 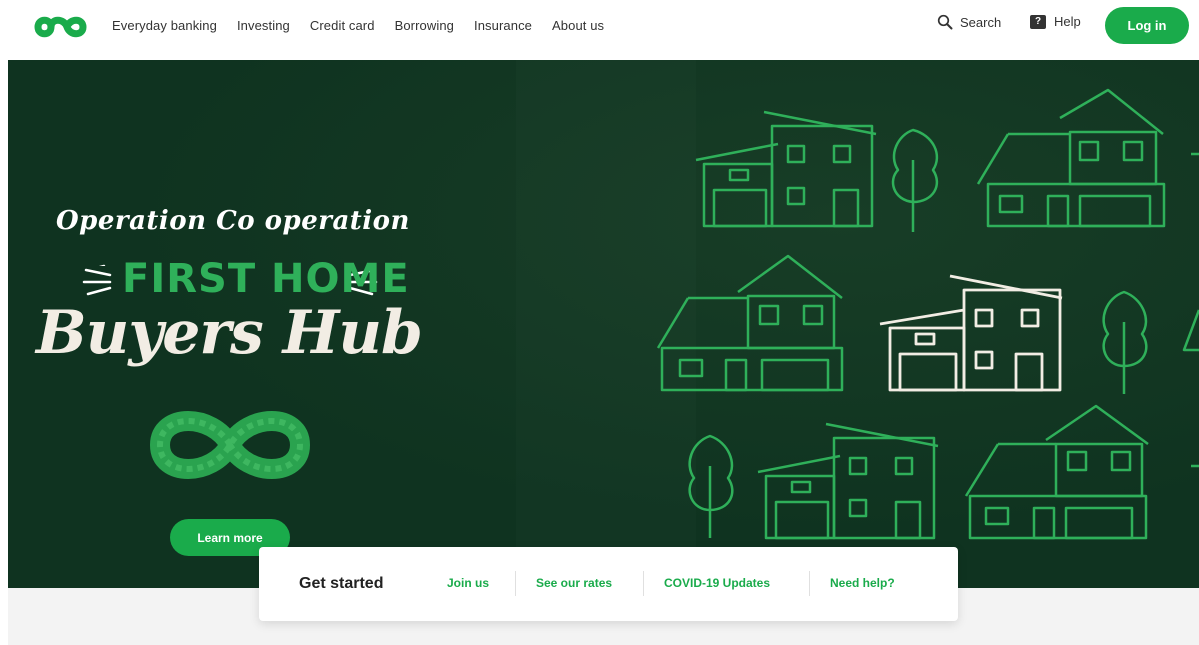 I want to click on nav-everyday-banking: Everyday banking, so click(x=164, y=25).